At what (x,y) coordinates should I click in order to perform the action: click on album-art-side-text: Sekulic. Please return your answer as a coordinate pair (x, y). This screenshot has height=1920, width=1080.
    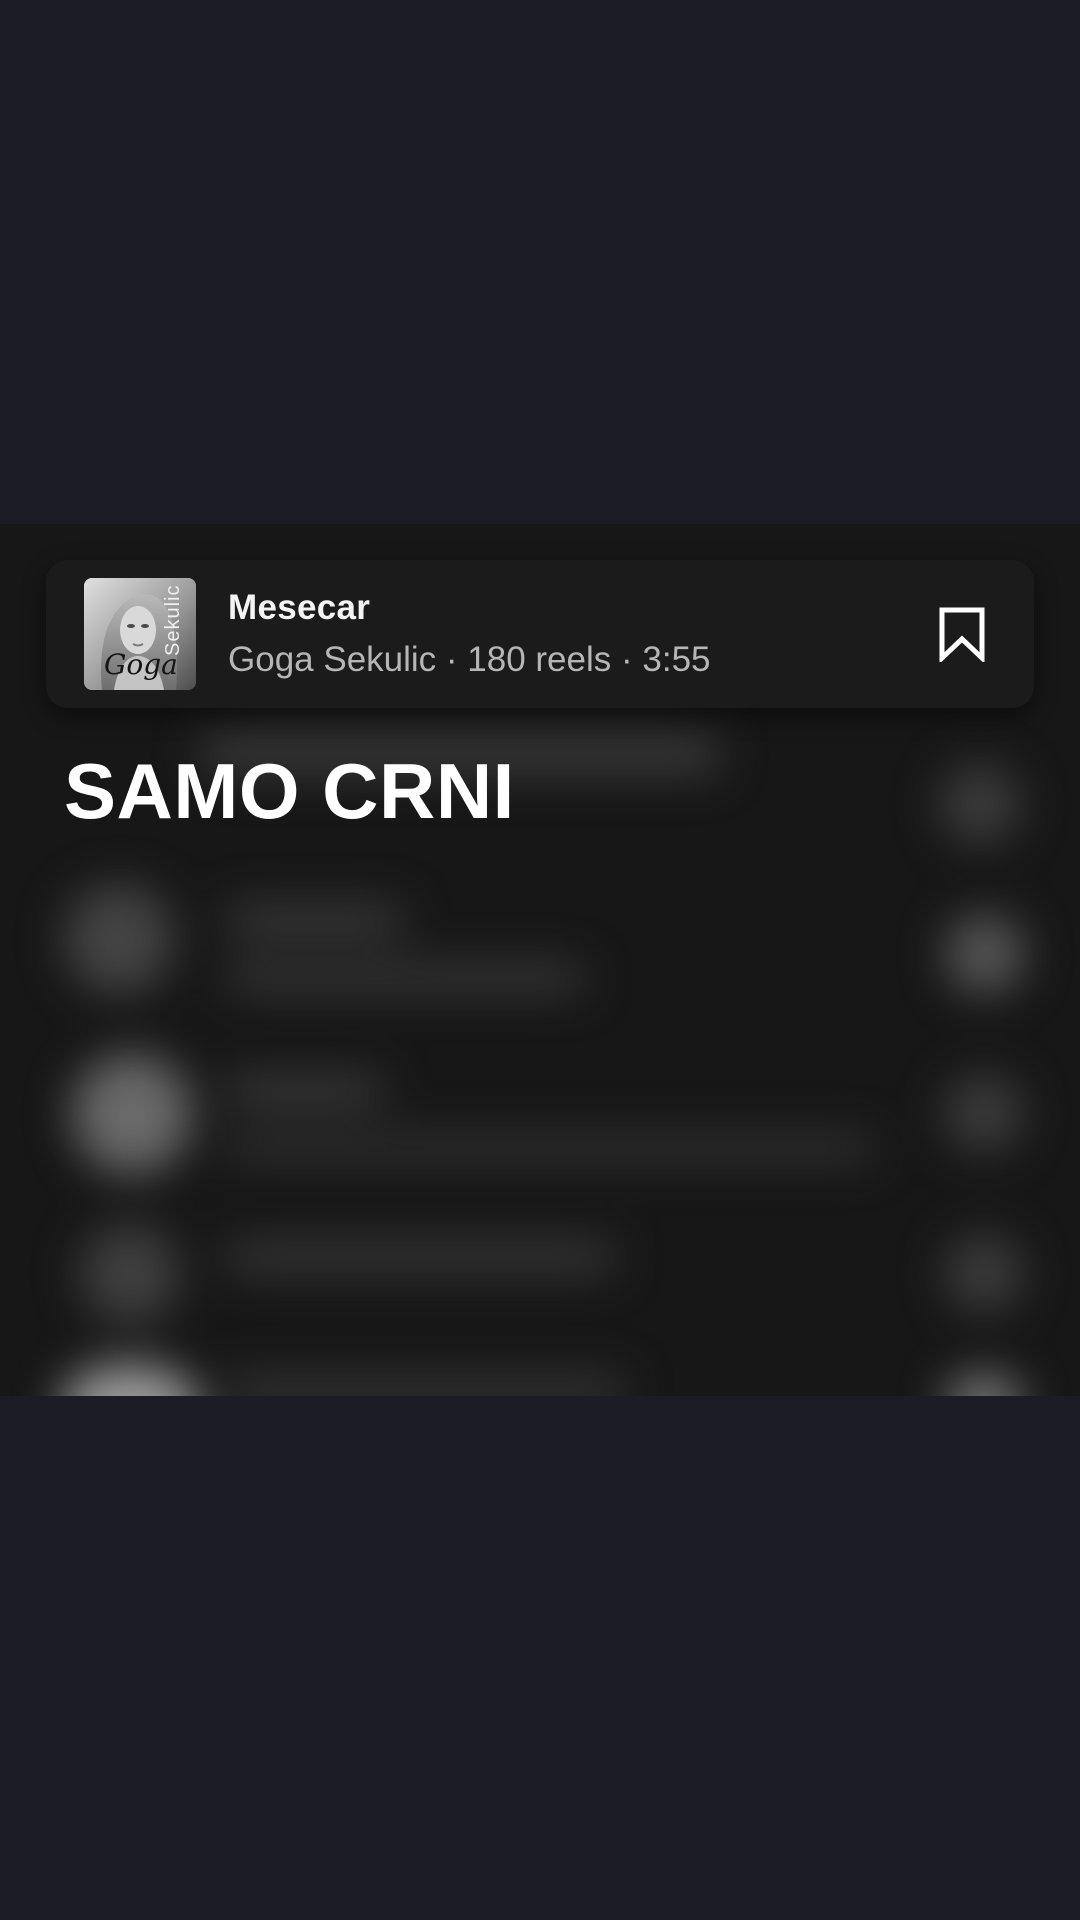
    Looking at the image, I should click on (173, 620).